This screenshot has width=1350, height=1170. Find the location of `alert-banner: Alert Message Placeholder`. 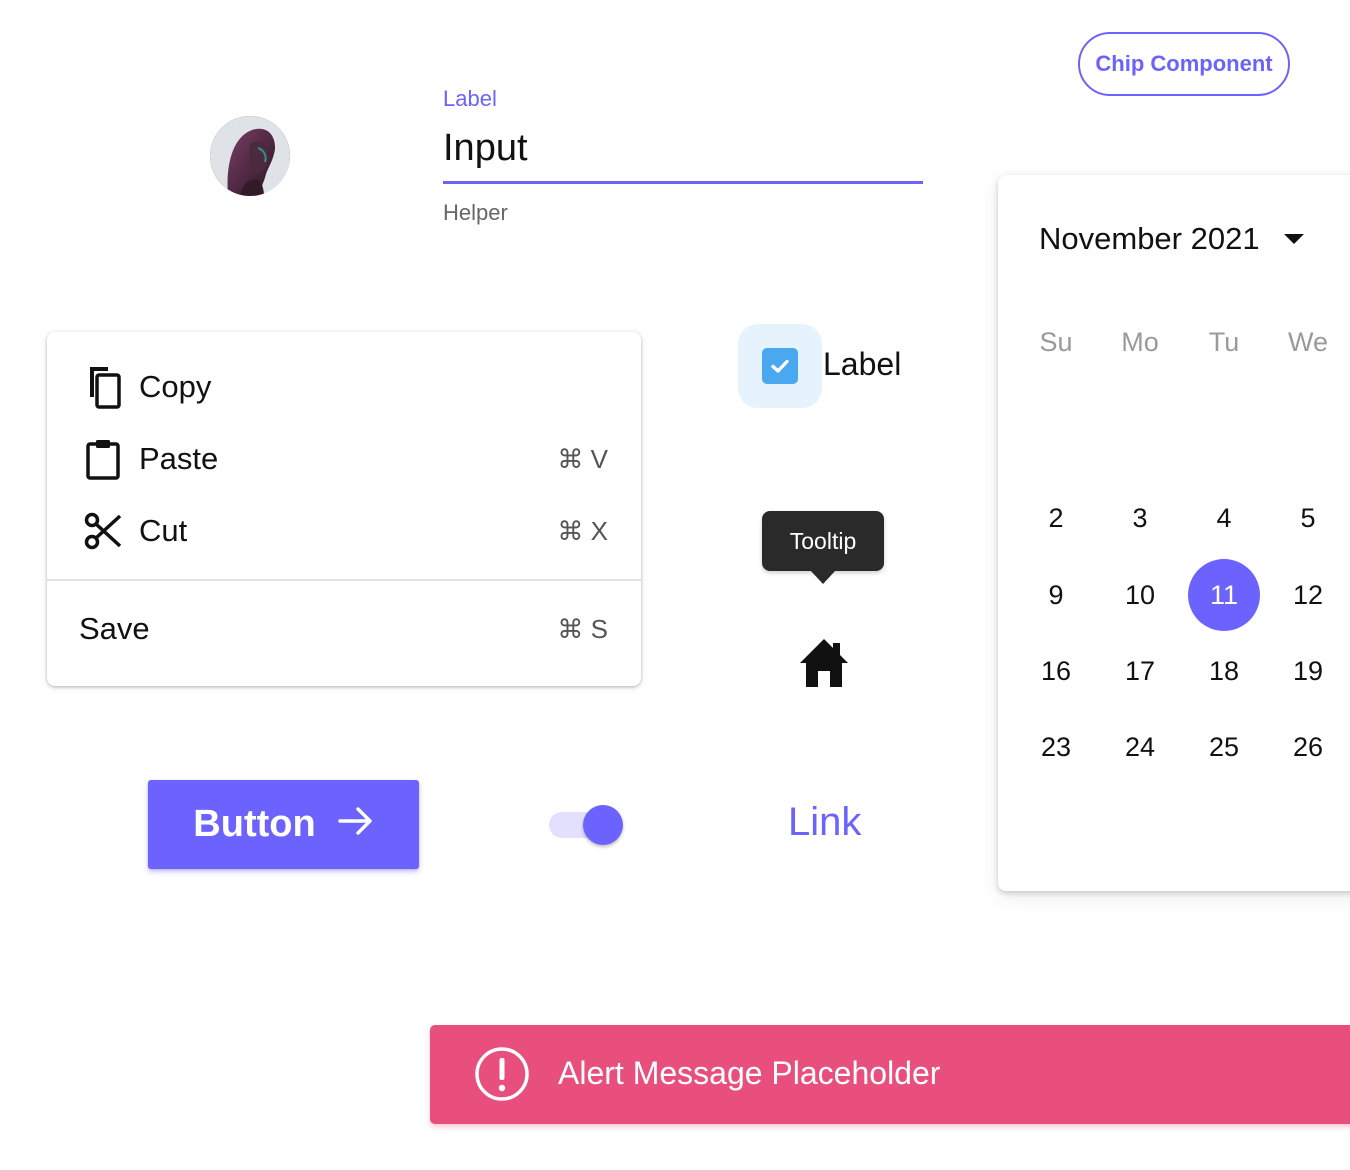

alert-banner: Alert Message Placeholder is located at coordinates (890, 1074).